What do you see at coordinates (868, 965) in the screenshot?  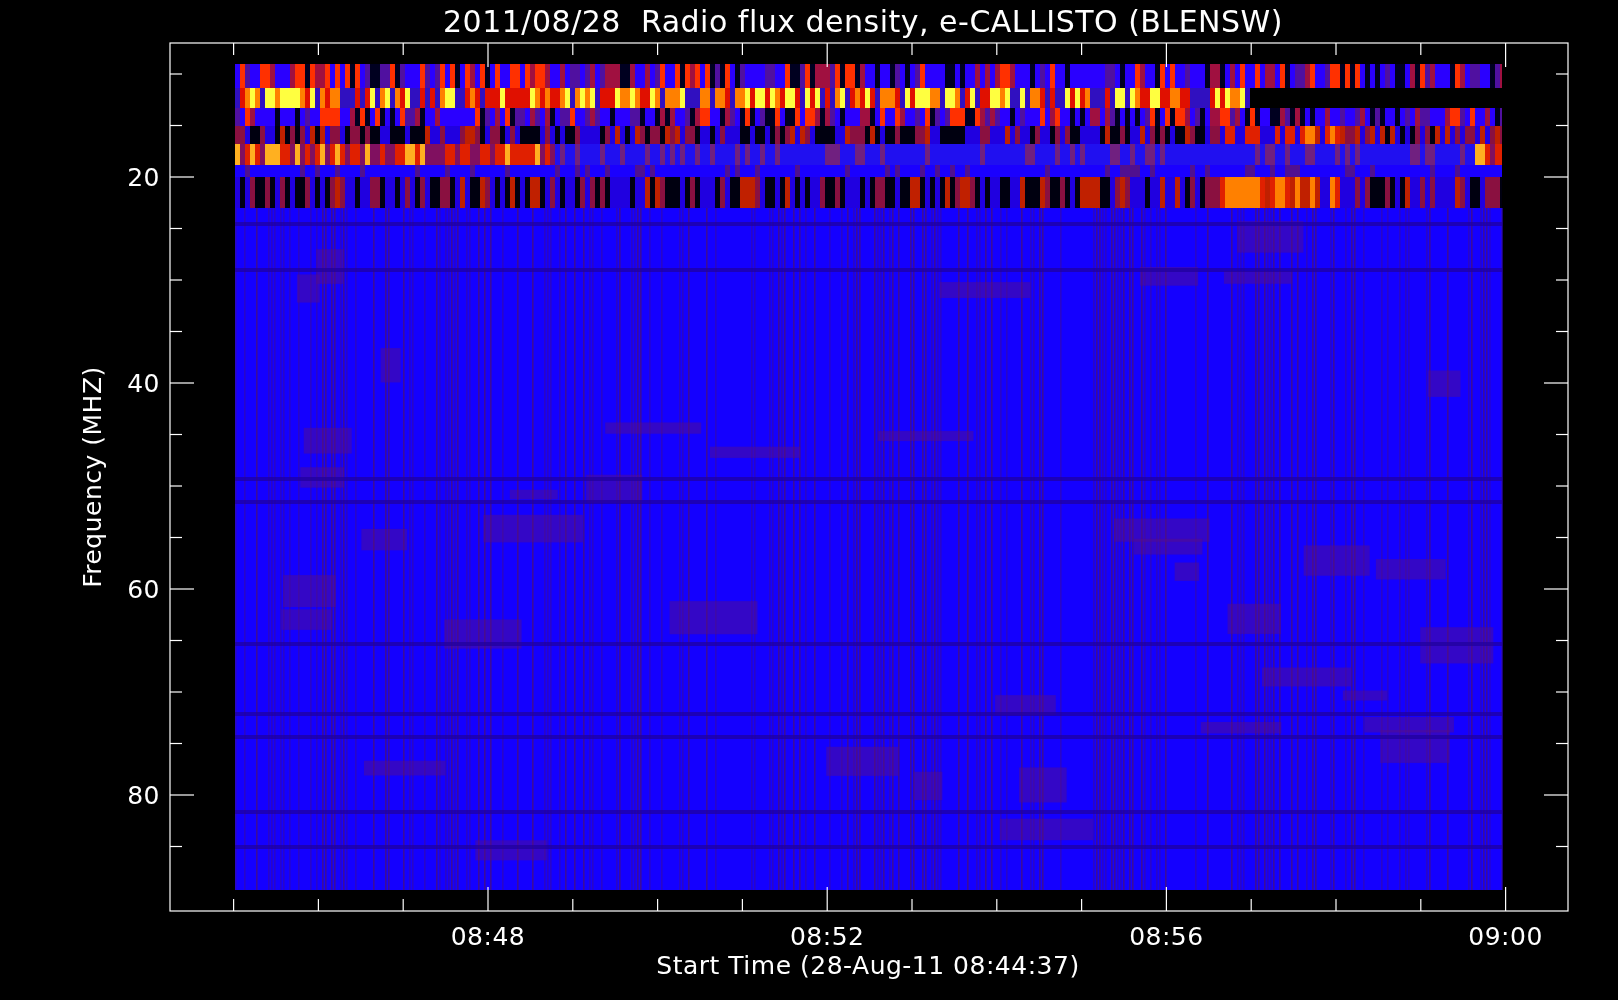 I see `axis-label: Start Time (28-Aug-11 08:44:37)` at bounding box center [868, 965].